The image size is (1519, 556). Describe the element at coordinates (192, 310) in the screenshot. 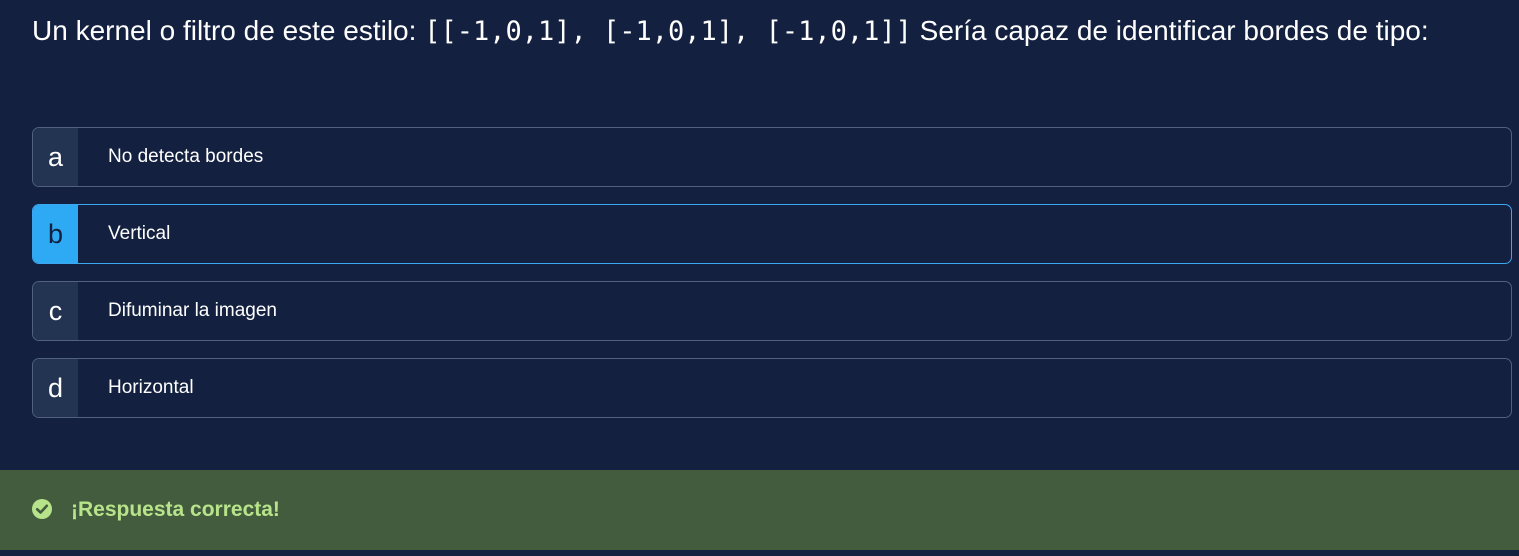

I see `option-label: Difuminar la imagen` at that location.